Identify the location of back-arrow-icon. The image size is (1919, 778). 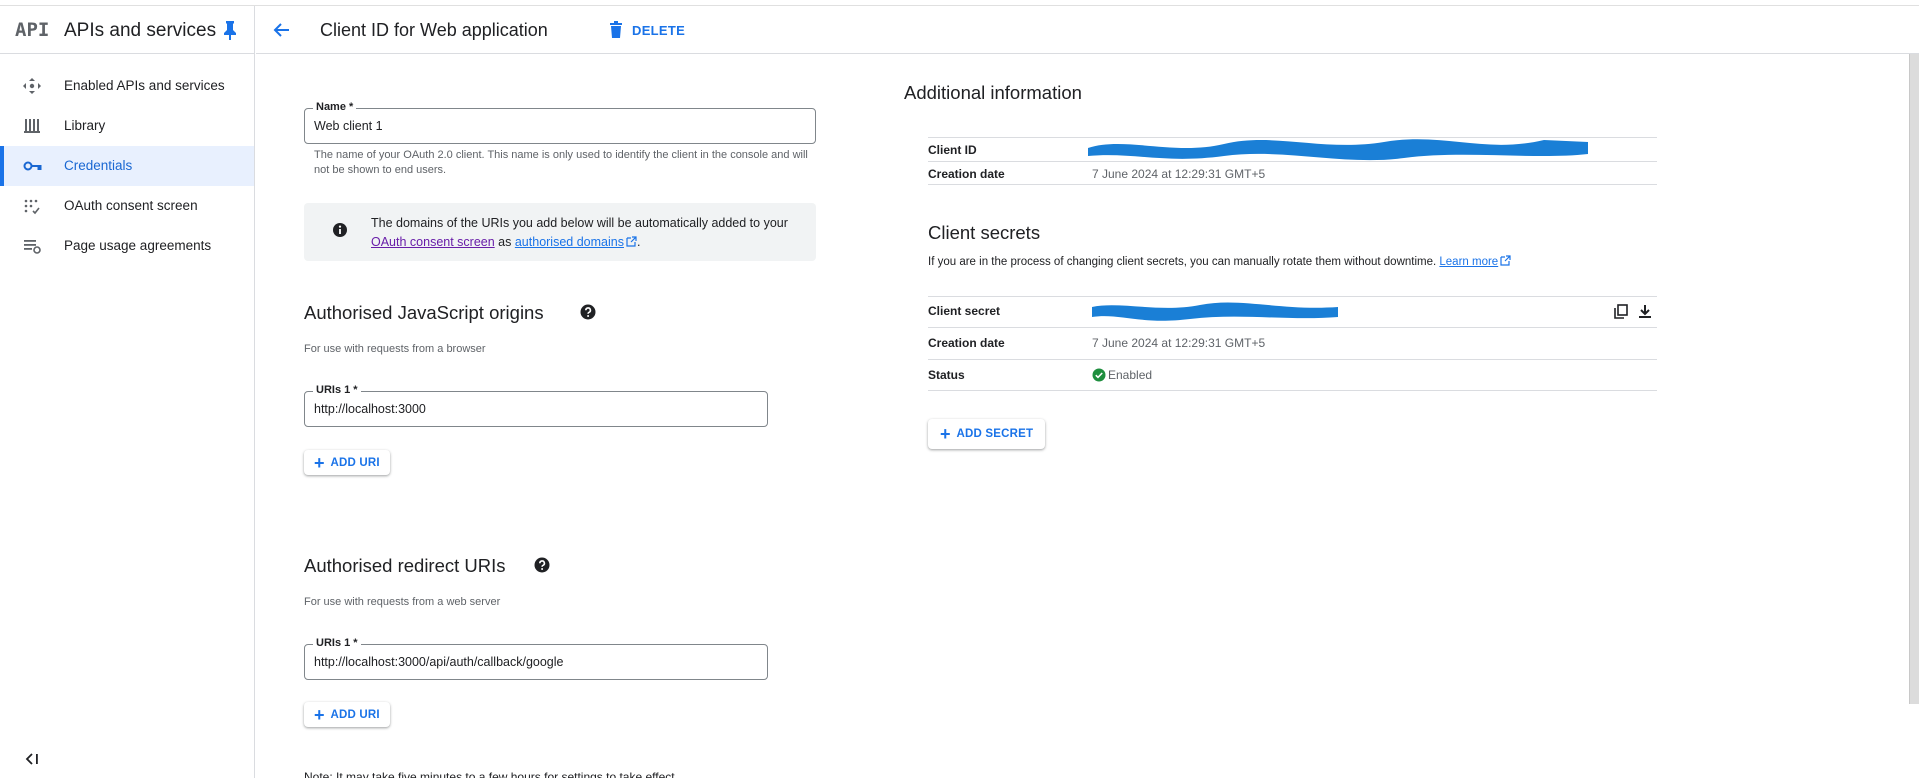
(282, 30).